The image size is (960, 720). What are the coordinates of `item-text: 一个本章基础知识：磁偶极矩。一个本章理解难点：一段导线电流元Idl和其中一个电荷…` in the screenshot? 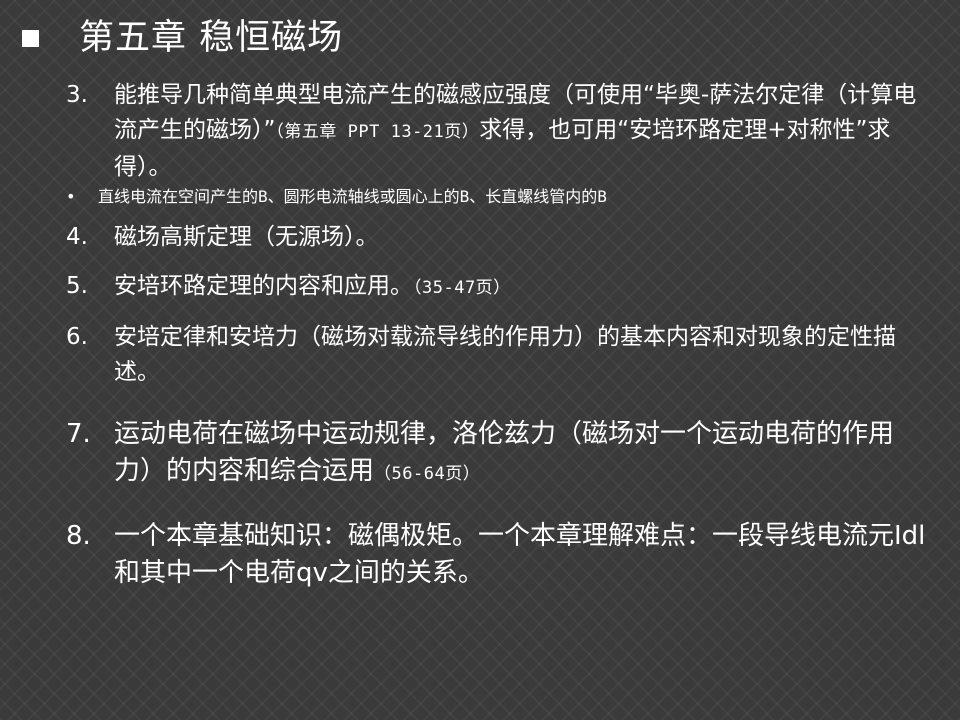 It's located at (520, 554).